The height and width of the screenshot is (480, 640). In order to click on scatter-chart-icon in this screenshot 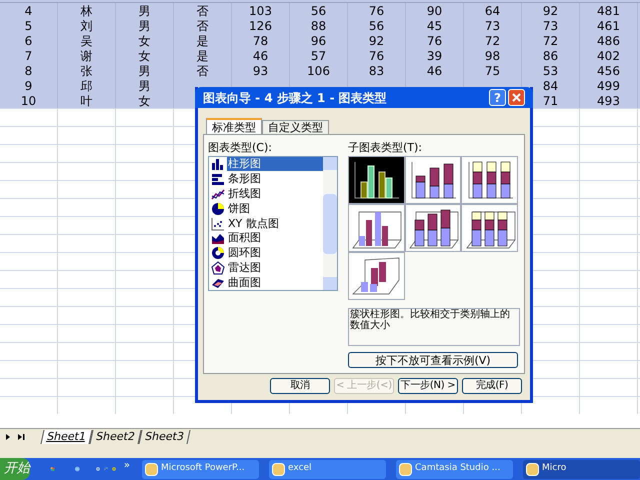, I will do `click(218, 223)`.